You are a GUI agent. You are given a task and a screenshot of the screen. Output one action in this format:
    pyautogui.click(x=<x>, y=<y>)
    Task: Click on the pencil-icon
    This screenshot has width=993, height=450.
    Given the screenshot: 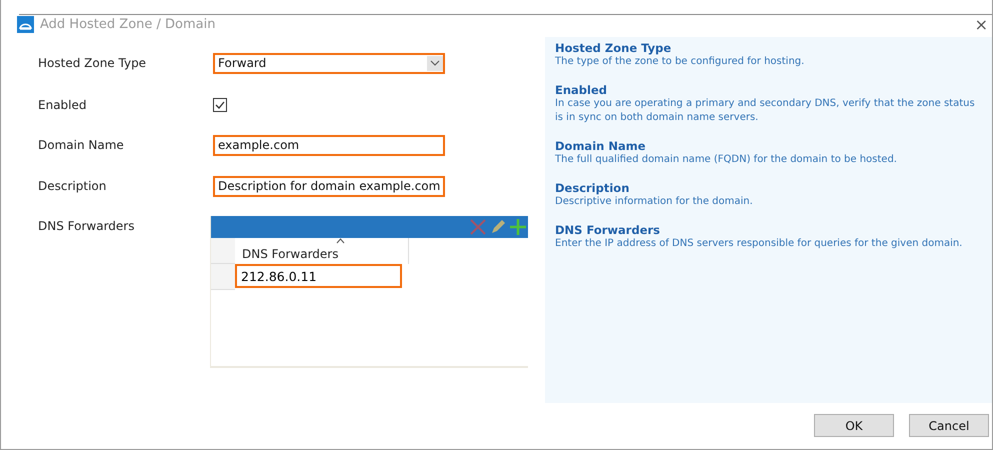 What is the action you would take?
    pyautogui.click(x=498, y=227)
    